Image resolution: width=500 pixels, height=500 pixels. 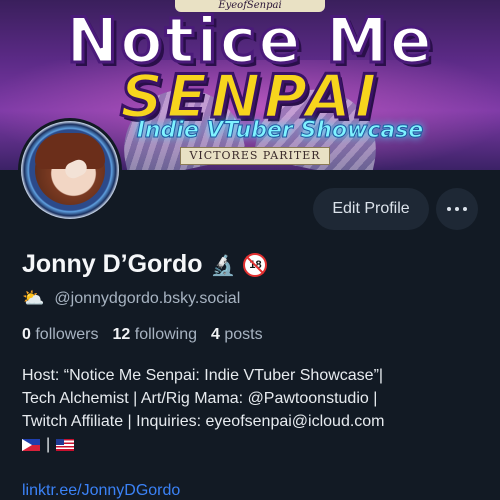 I want to click on banner-ribbon: VICTORES PARITER, so click(x=255, y=156).